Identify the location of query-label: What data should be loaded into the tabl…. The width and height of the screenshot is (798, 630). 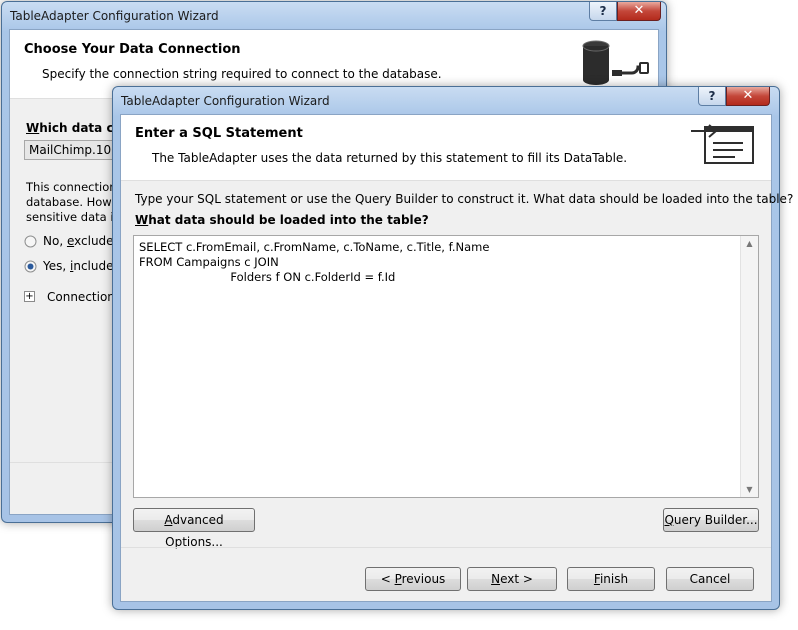
(282, 220).